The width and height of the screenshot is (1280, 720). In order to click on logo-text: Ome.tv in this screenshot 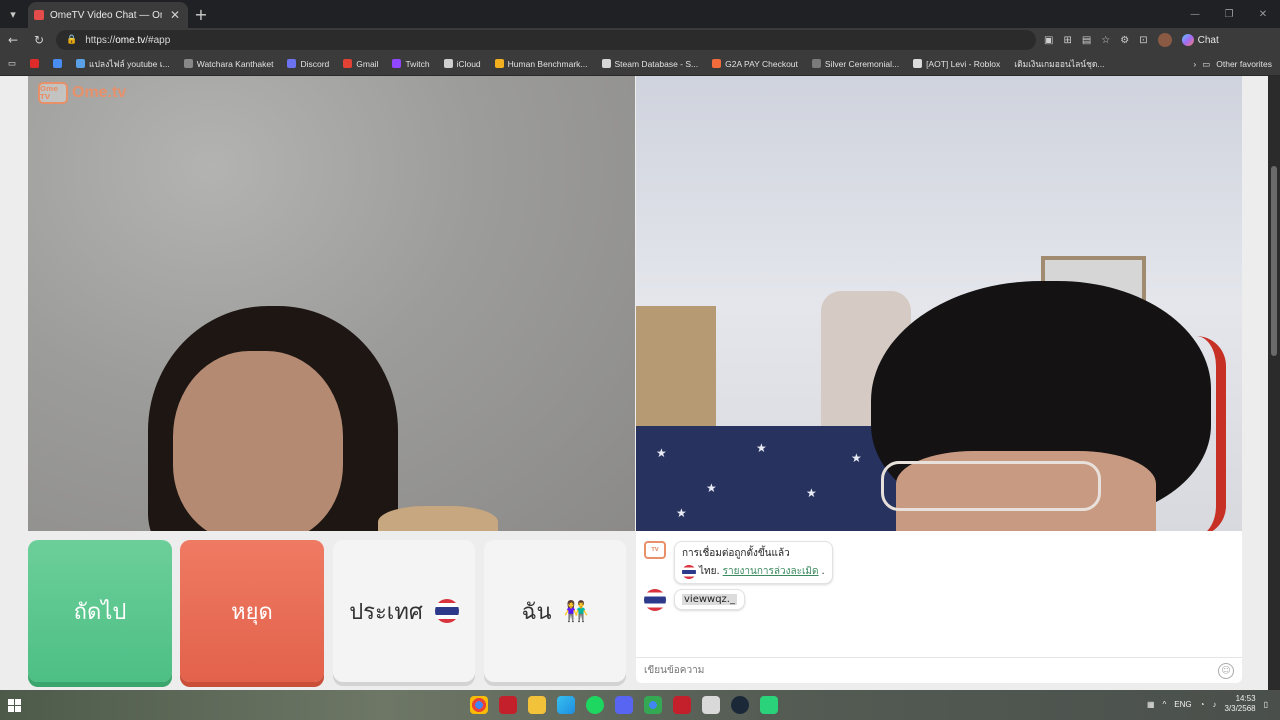, I will do `click(99, 92)`.